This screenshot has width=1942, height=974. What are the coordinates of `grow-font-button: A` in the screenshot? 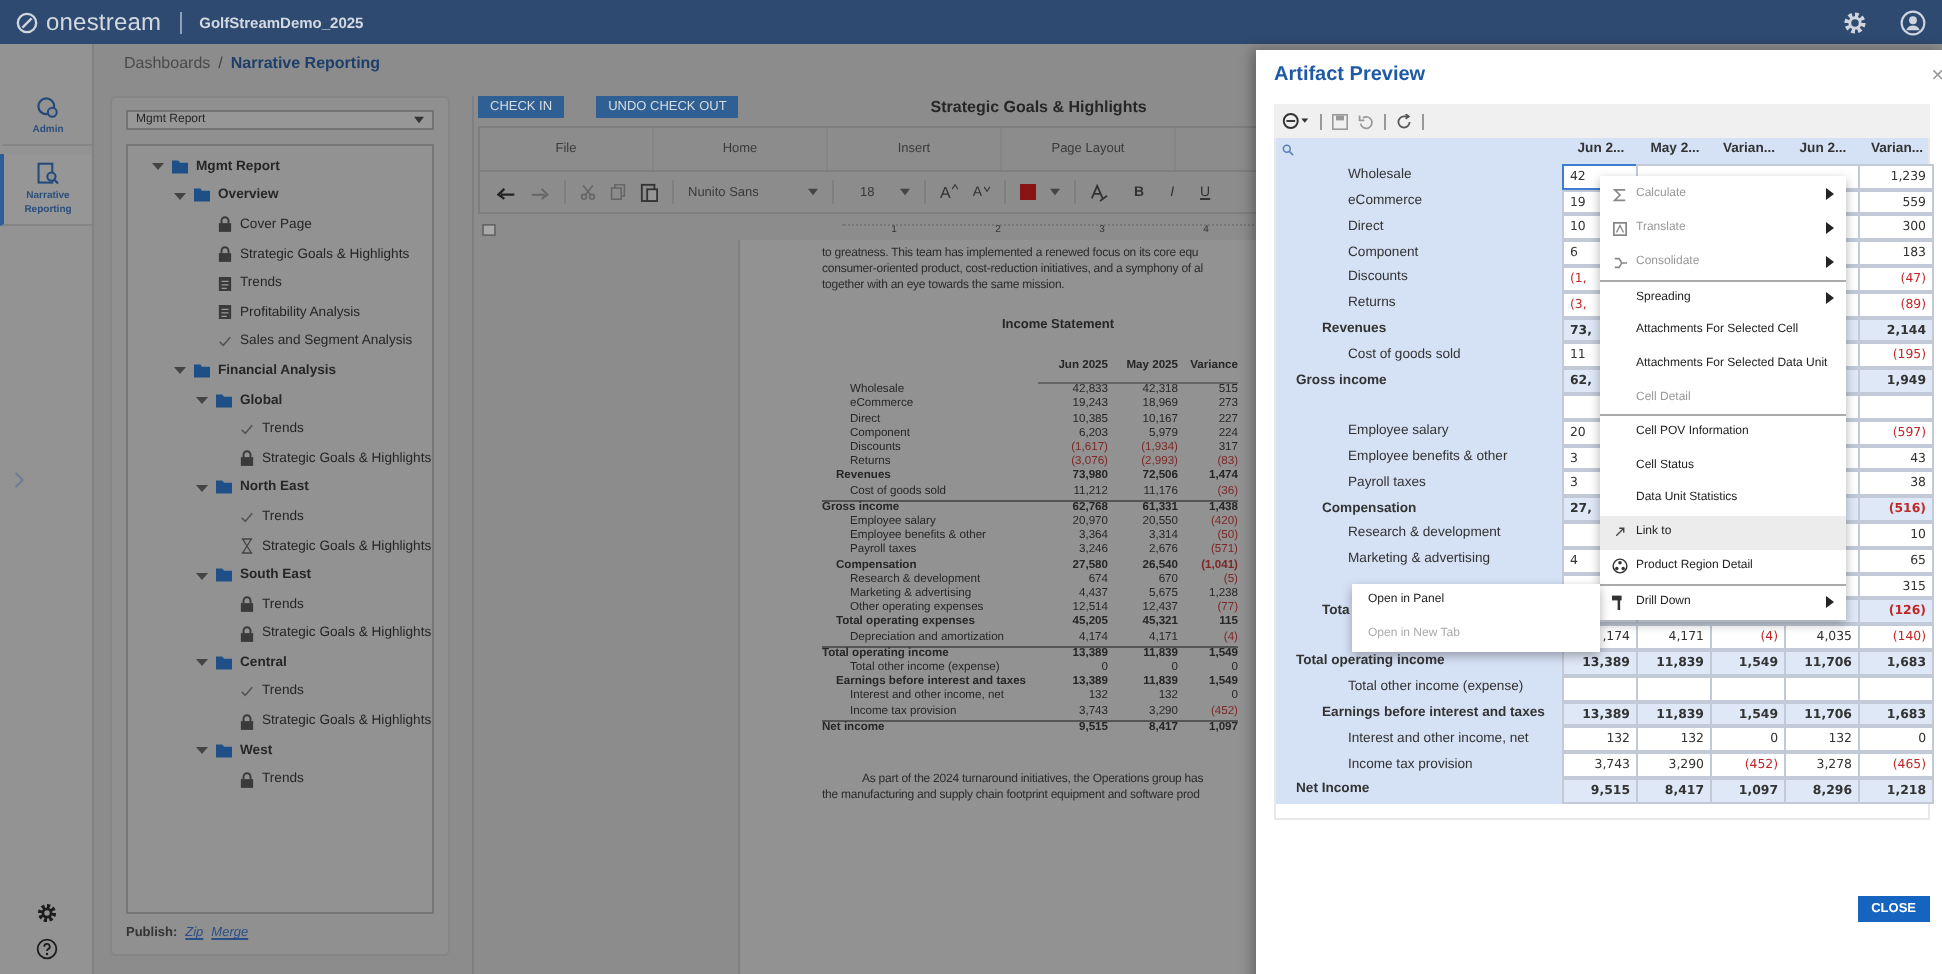 It's located at (949, 192).